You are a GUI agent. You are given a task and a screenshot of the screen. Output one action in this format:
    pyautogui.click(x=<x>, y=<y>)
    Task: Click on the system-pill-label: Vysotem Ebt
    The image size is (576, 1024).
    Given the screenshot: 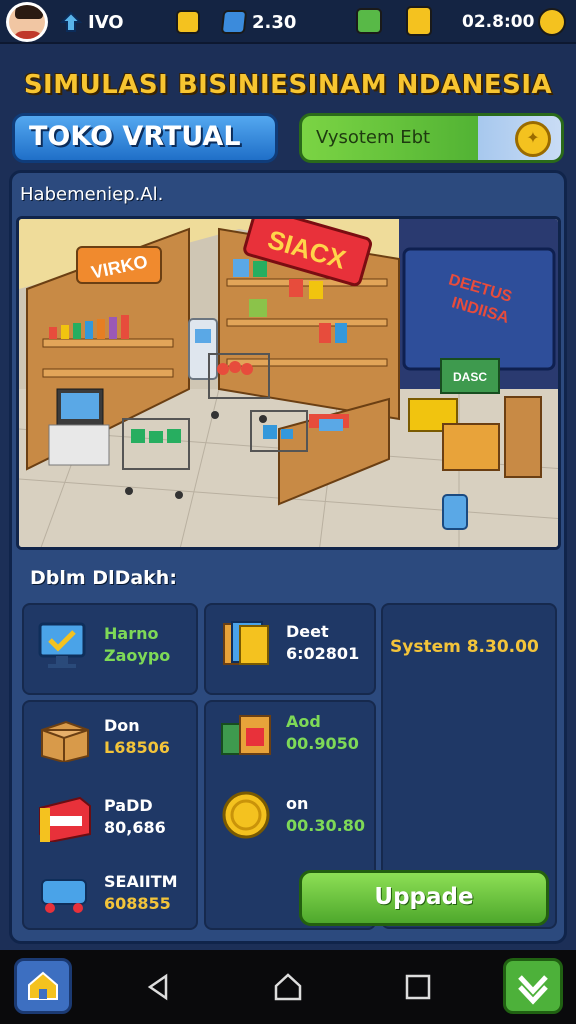 What is the action you would take?
    pyautogui.click(x=373, y=137)
    